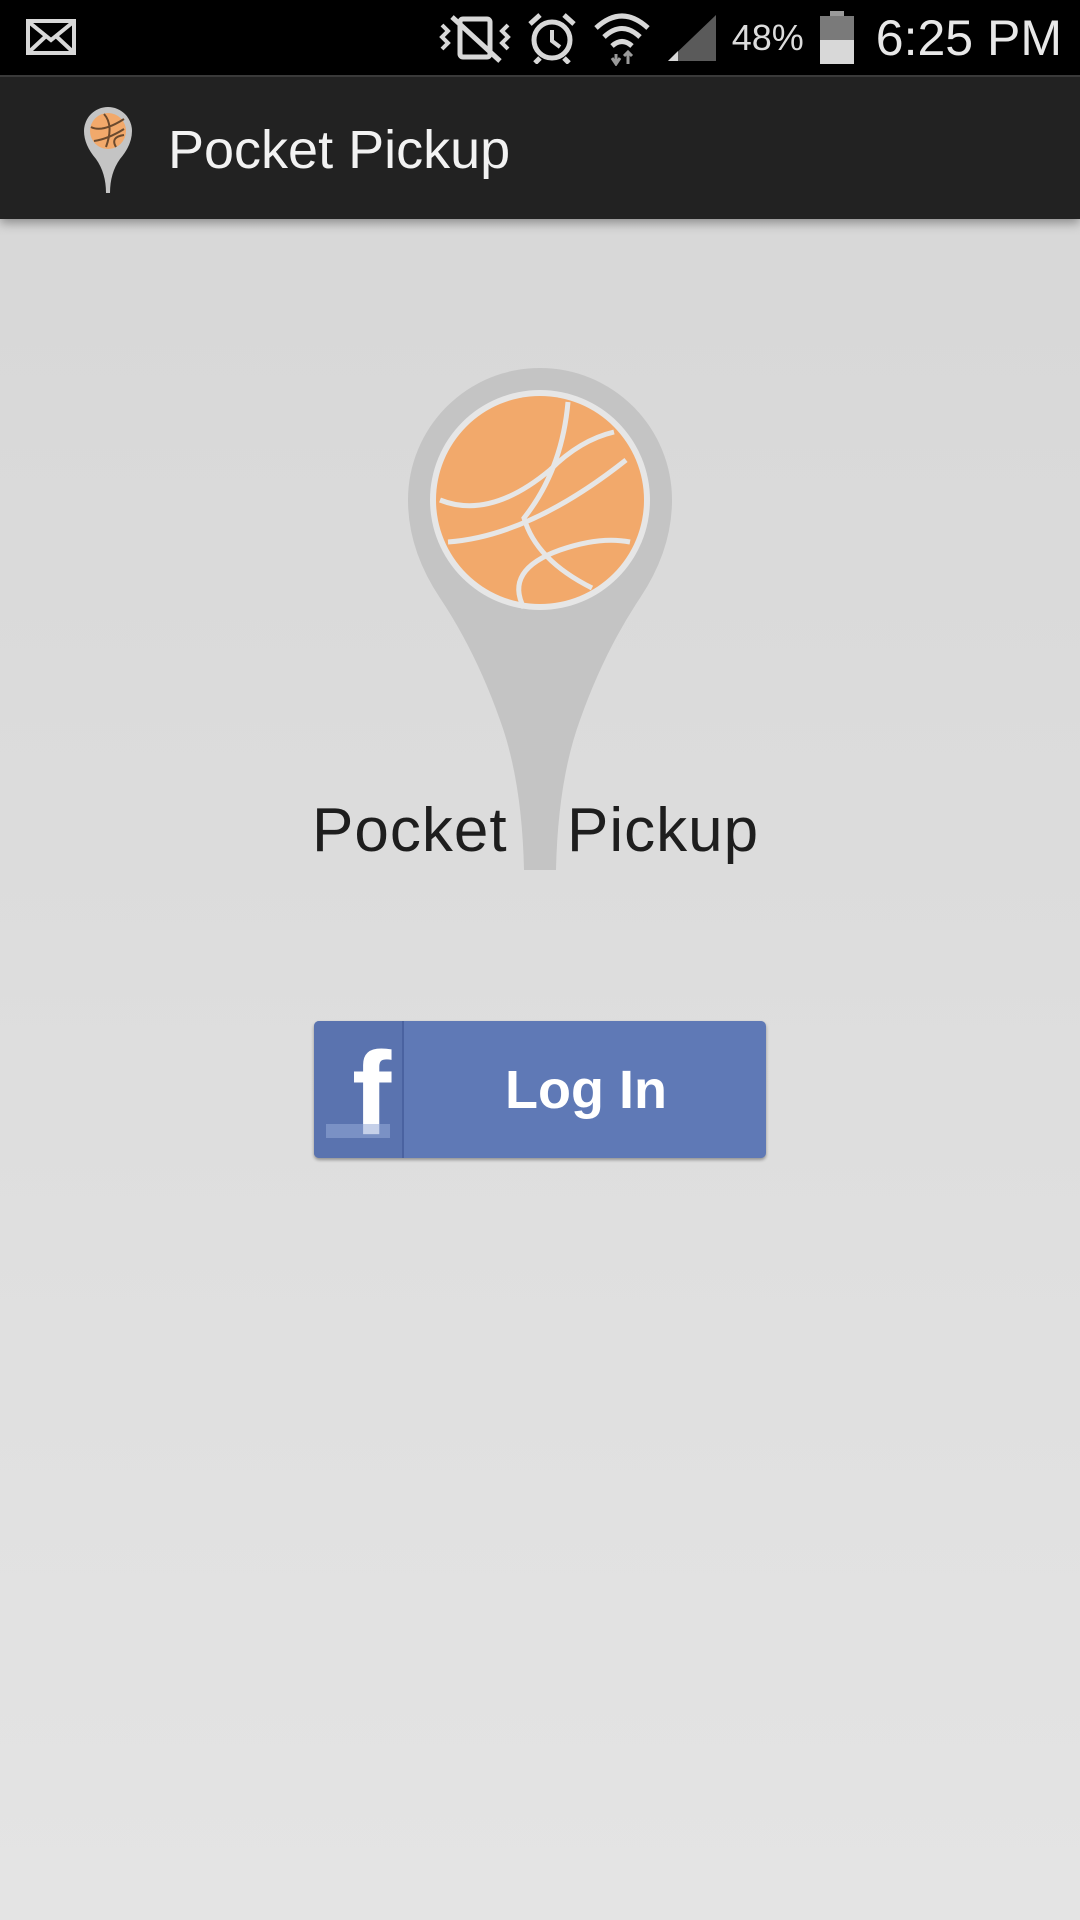 The image size is (1080, 1920). Describe the element at coordinates (663, 830) in the screenshot. I see `logo-word-pickup: Pickup` at that location.